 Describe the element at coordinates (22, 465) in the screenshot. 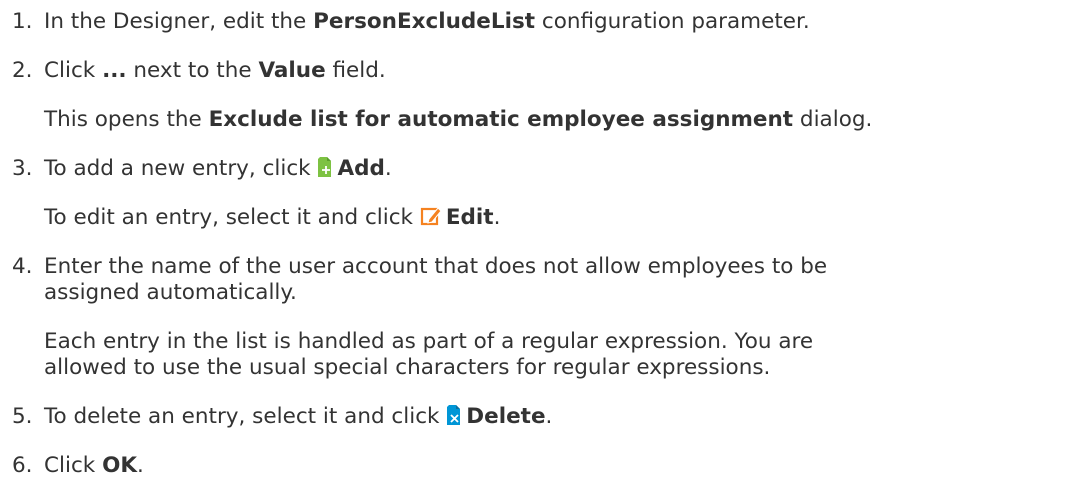

I see `step-number: 6.` at that location.